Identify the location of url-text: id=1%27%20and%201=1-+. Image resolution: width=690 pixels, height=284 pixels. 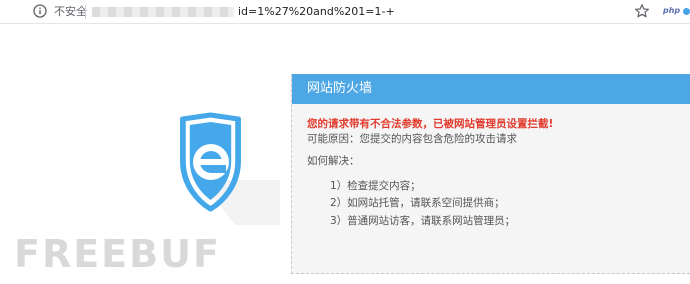
(316, 12).